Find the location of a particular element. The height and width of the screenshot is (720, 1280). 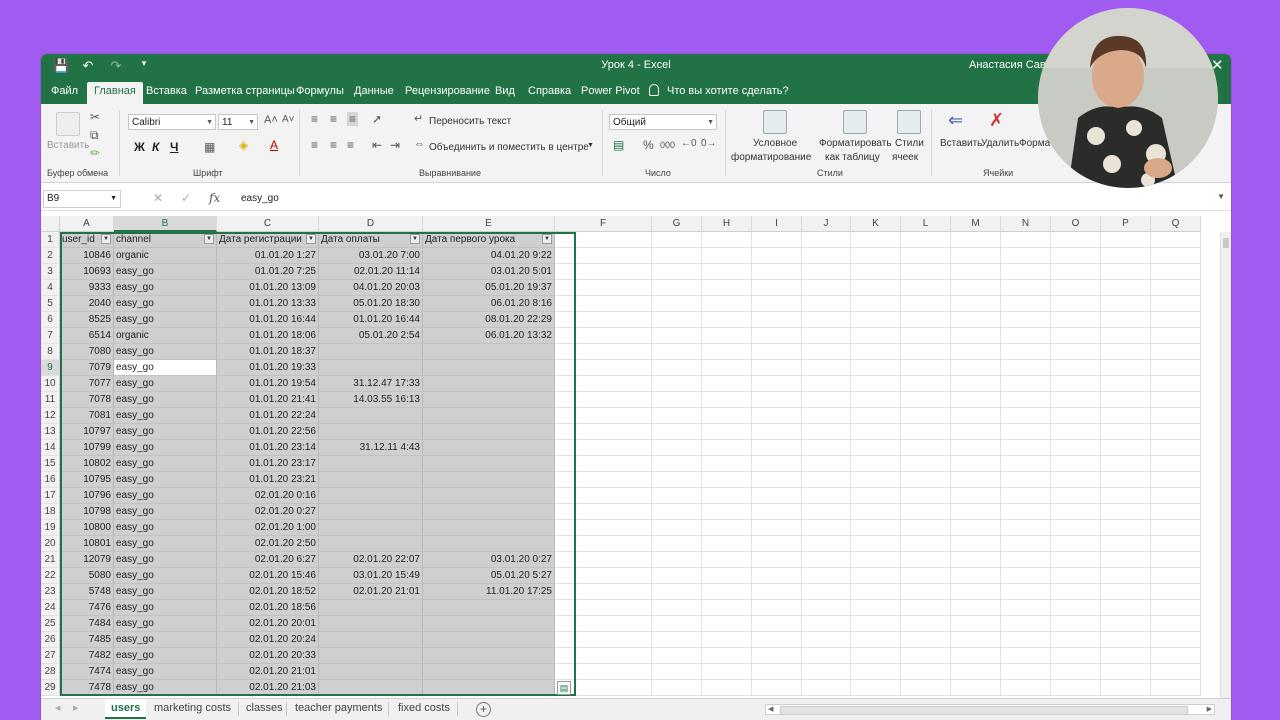

table-cell: 7482 is located at coordinates (87, 656).